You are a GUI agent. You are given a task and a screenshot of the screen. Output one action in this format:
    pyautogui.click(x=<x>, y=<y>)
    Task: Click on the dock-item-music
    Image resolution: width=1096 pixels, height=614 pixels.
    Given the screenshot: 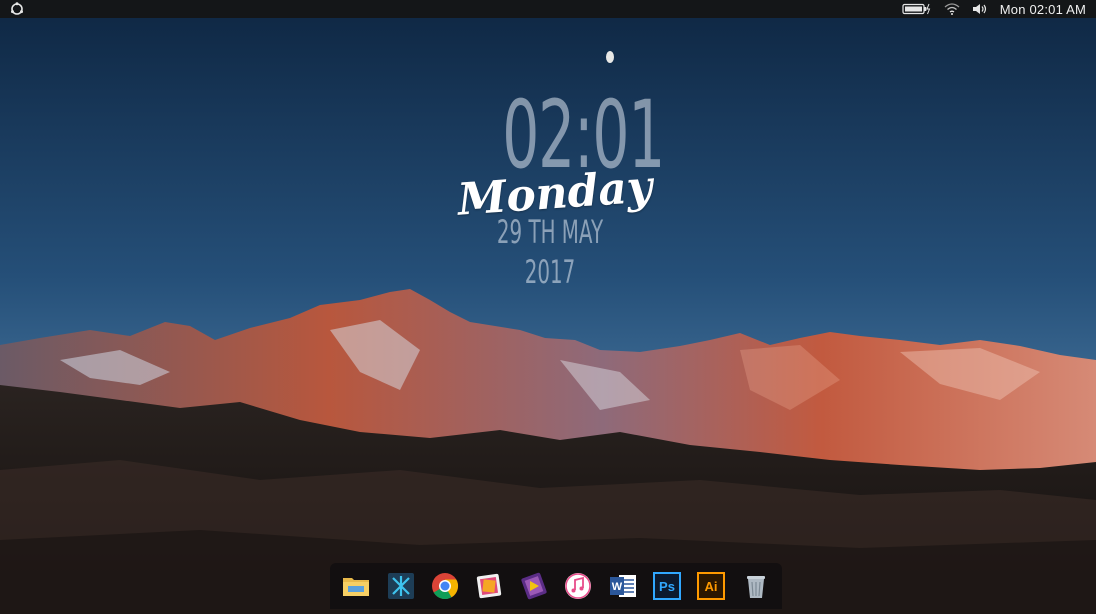 What is the action you would take?
    pyautogui.click(x=578, y=586)
    